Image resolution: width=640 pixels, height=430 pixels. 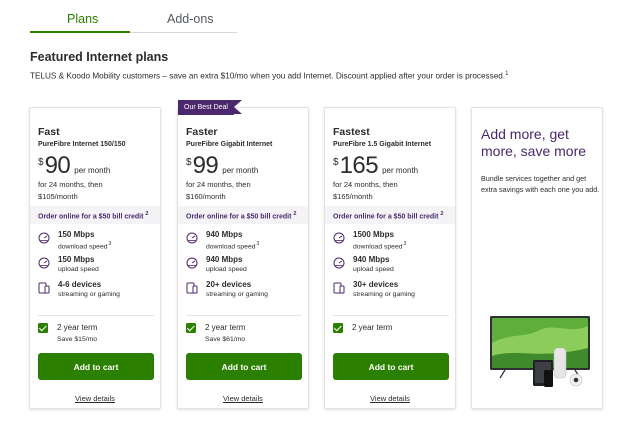 What do you see at coordinates (229, 144) in the screenshot?
I see `plan-product: PureFibre Gigabit Internet` at bounding box center [229, 144].